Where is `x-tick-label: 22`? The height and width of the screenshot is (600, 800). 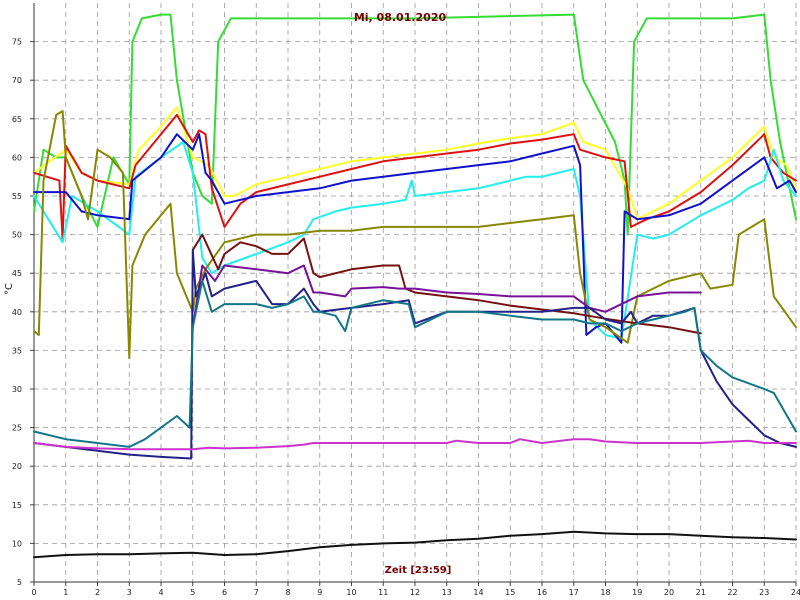 x-tick-label: 22 is located at coordinates (732, 592).